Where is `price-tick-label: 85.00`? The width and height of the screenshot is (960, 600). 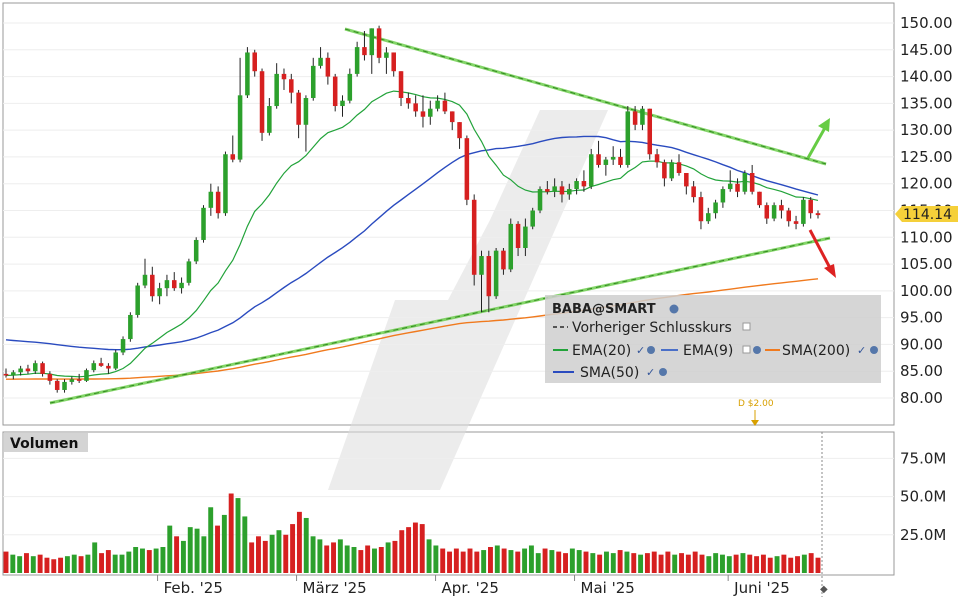 price-tick-label: 85.00 is located at coordinates (921, 371).